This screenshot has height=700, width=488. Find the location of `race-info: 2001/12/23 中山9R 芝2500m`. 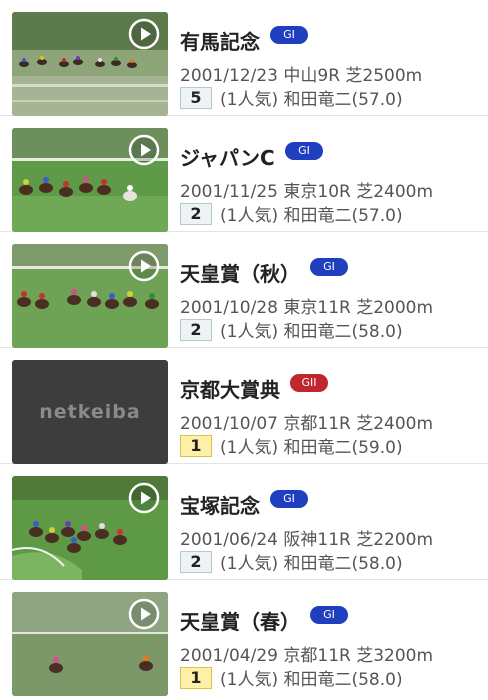

race-info: 2001/12/23 中山9R 芝2500m is located at coordinates (301, 76).